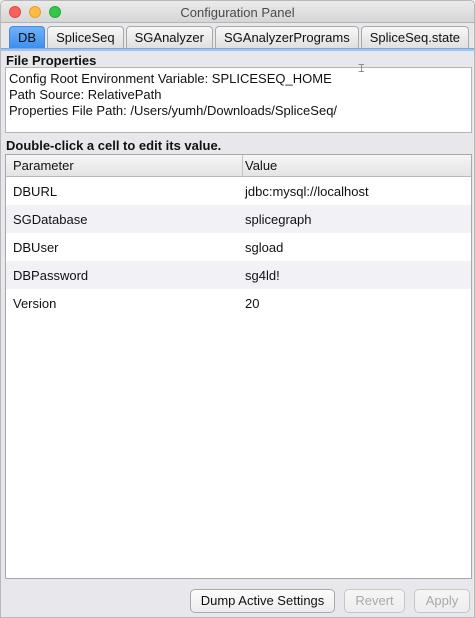 The height and width of the screenshot is (618, 475). I want to click on tab-spliceseq-state: SpliceSeq.state, so click(415, 37).